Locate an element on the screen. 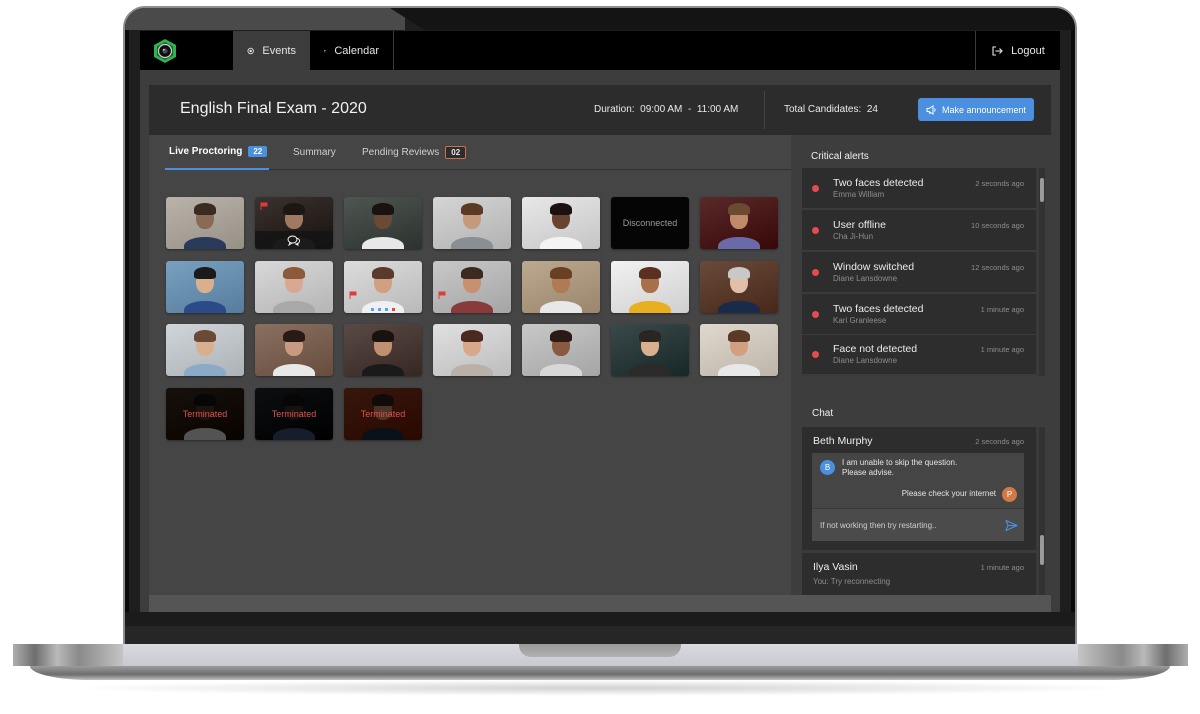  tab-live-proctoring: Live Proctoring 22 is located at coordinates (217, 152).